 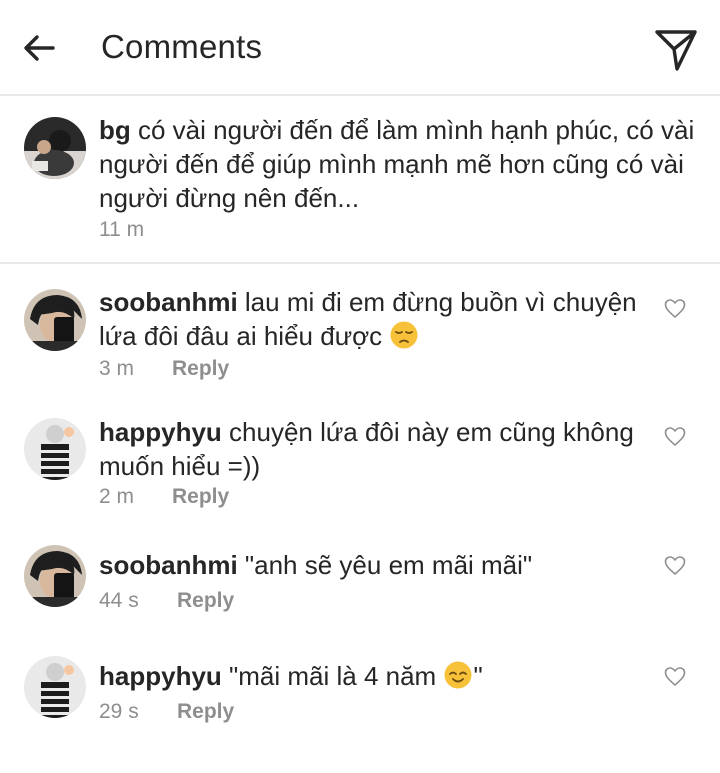 What do you see at coordinates (478, 676) in the screenshot?
I see `comment-body-end: "` at bounding box center [478, 676].